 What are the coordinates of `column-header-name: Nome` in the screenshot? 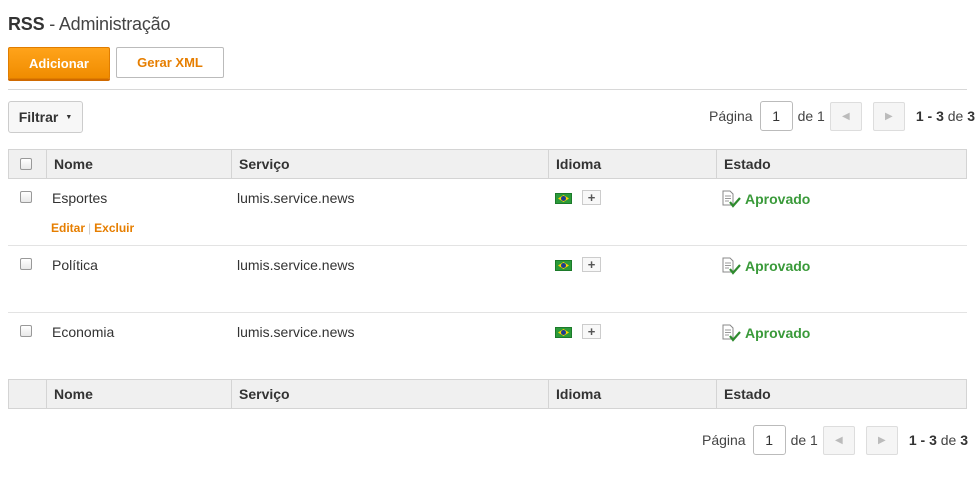 It's located at (138, 164).